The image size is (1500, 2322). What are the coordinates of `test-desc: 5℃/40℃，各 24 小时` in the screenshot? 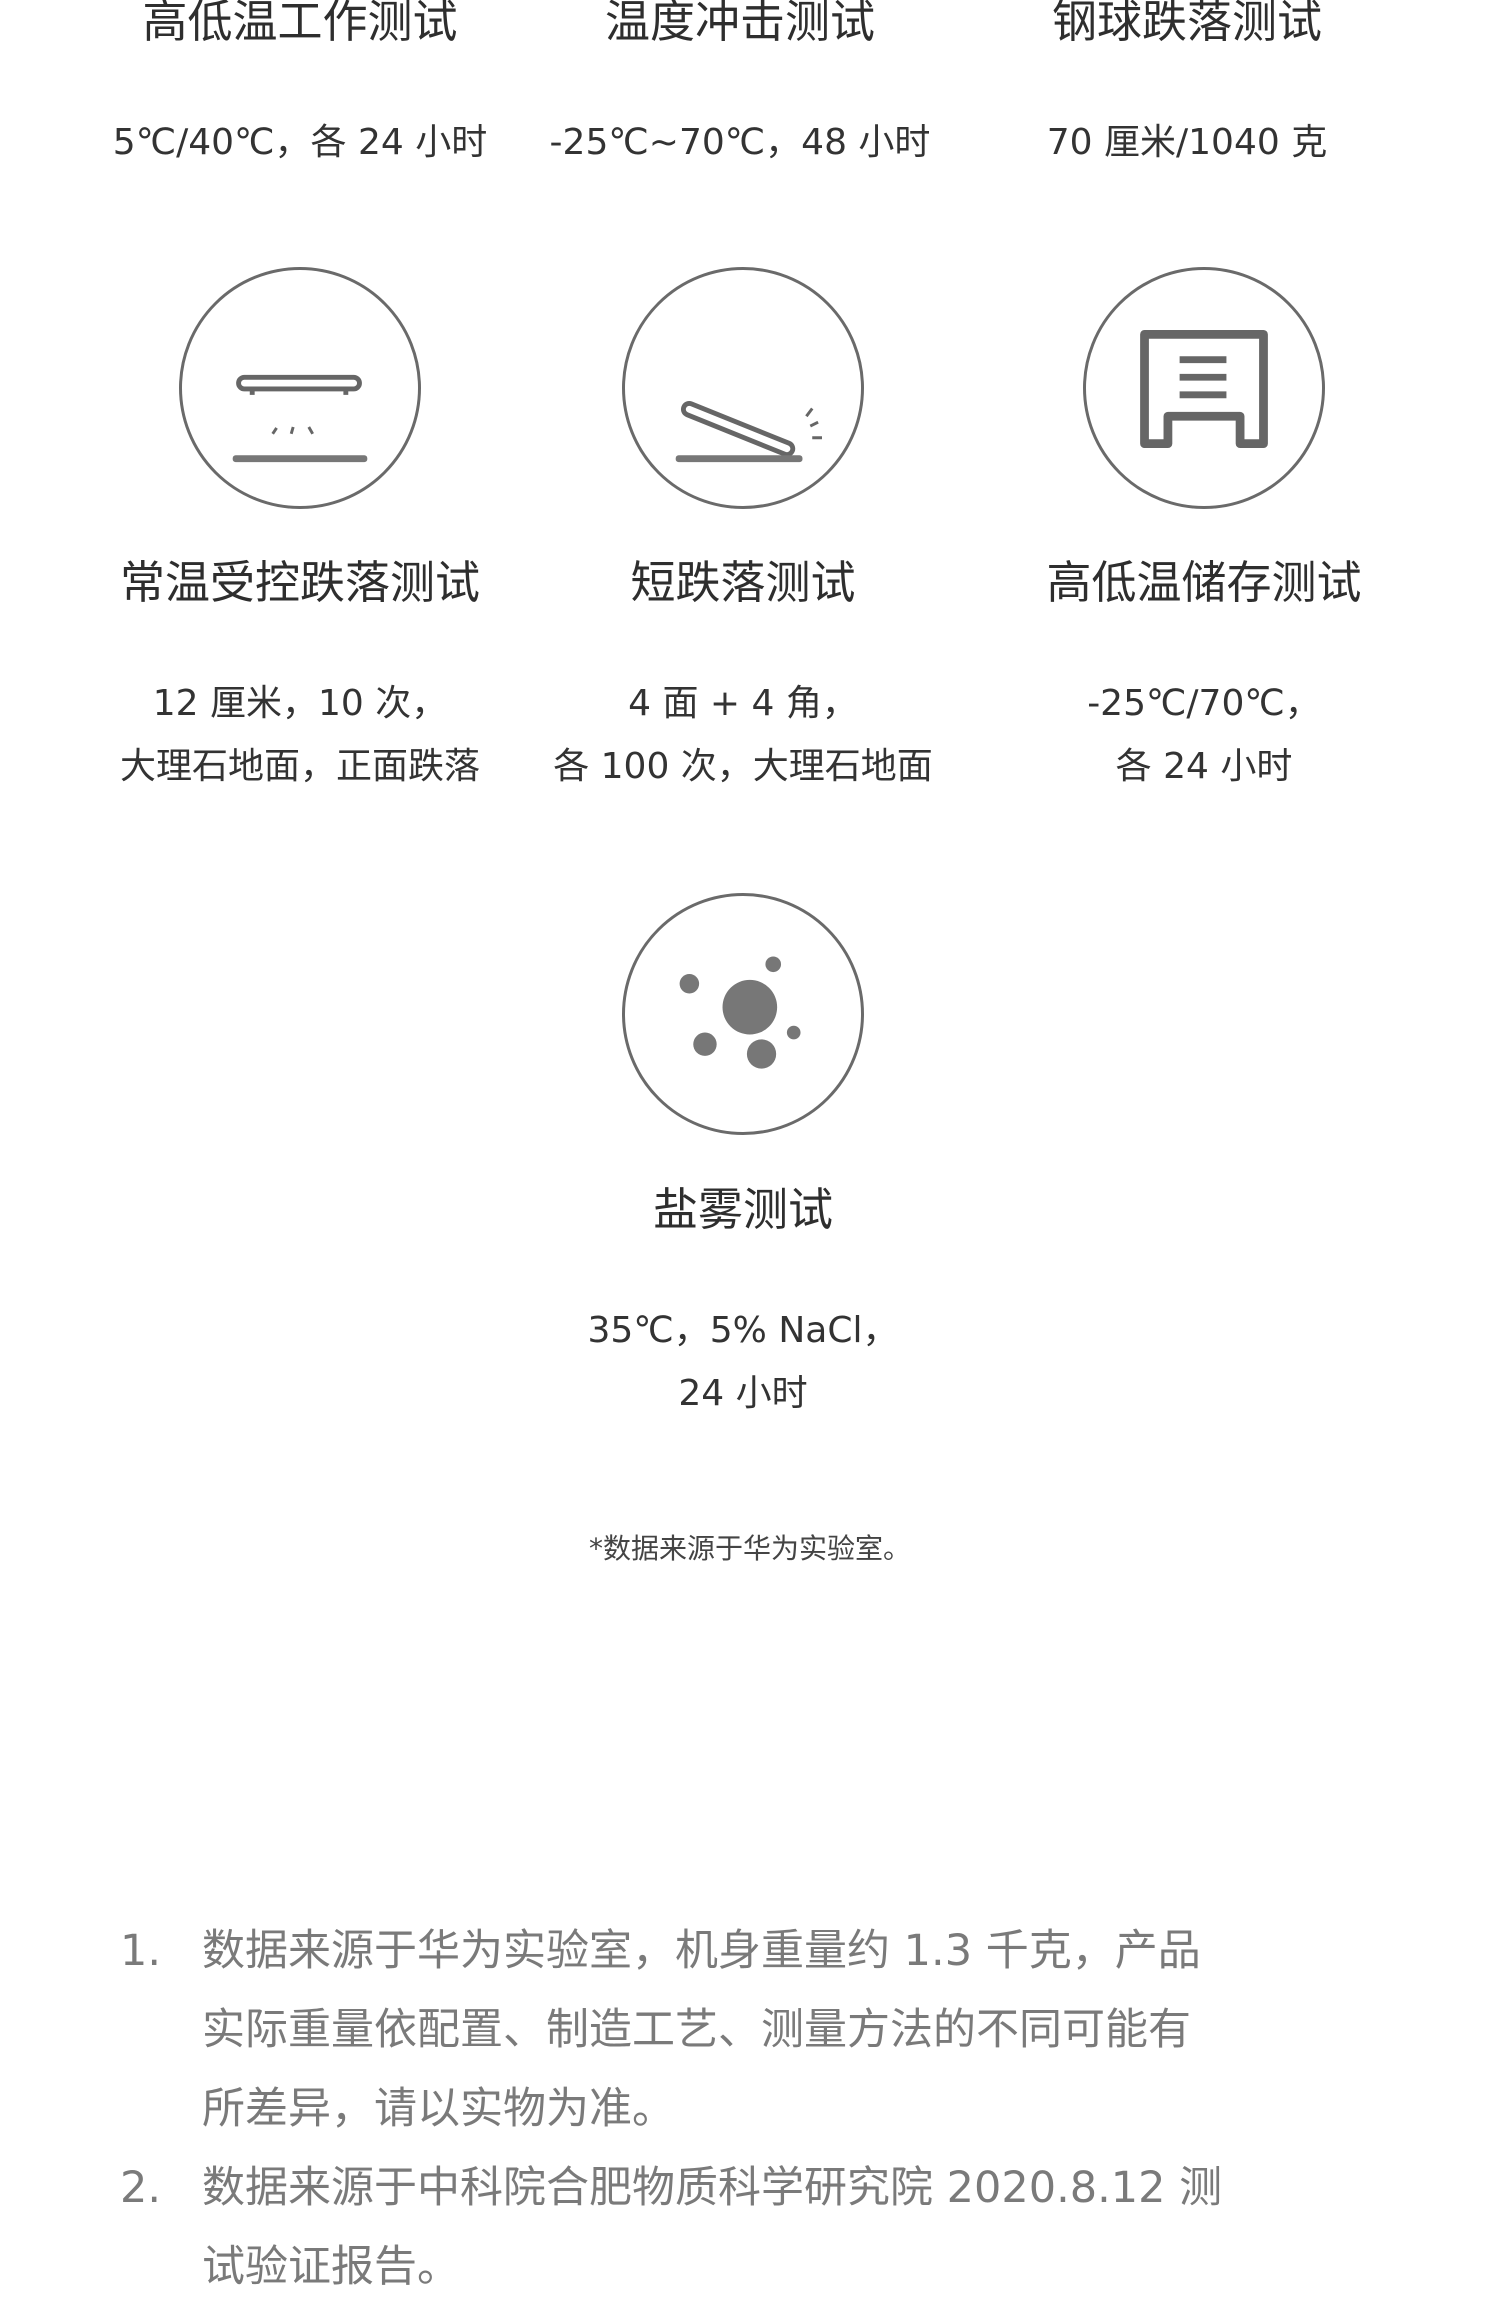 It's located at (300, 142).